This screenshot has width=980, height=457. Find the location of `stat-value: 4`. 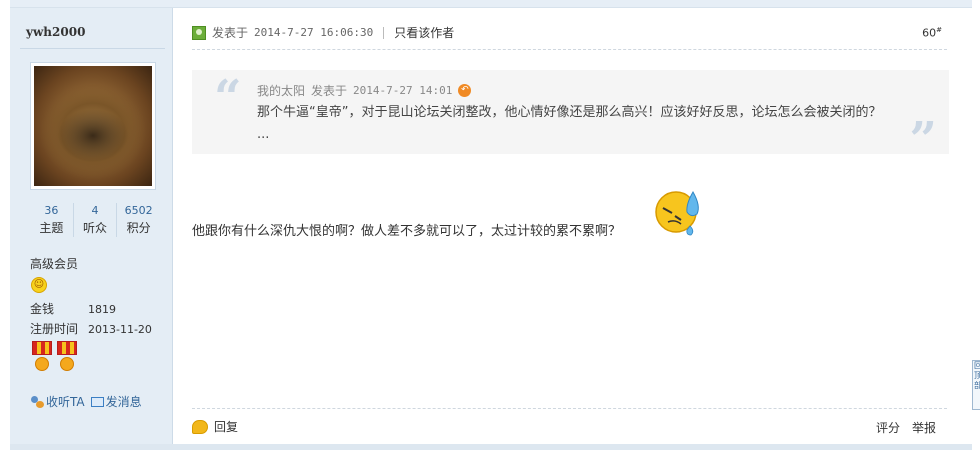

stat-value: 4 is located at coordinates (95, 211).